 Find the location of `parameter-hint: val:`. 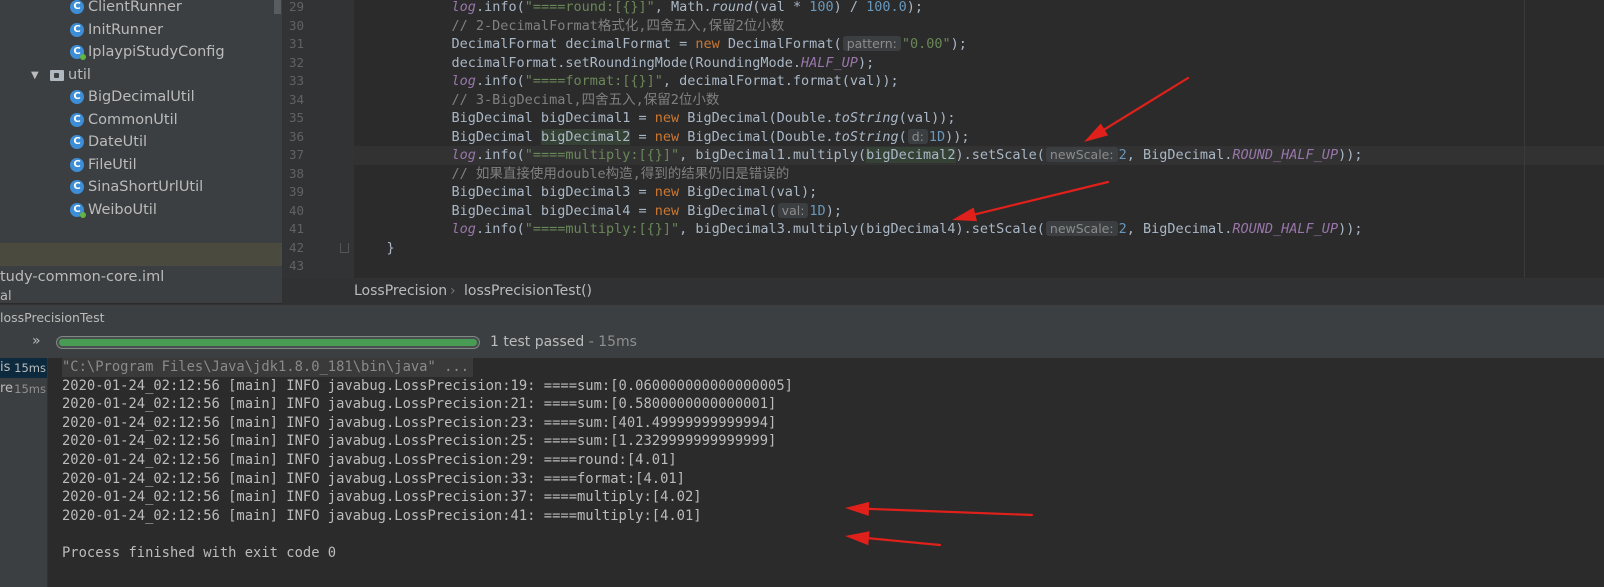

parameter-hint: val: is located at coordinates (793, 210).